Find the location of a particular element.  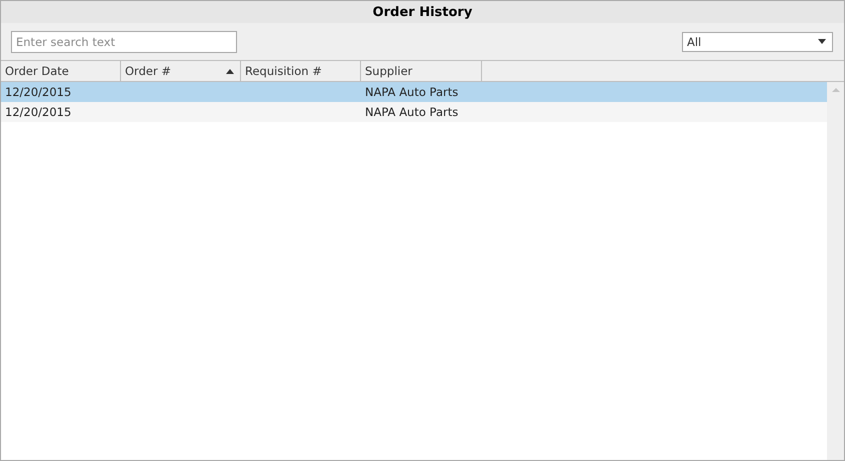

scrollbar is located at coordinates (835, 271).